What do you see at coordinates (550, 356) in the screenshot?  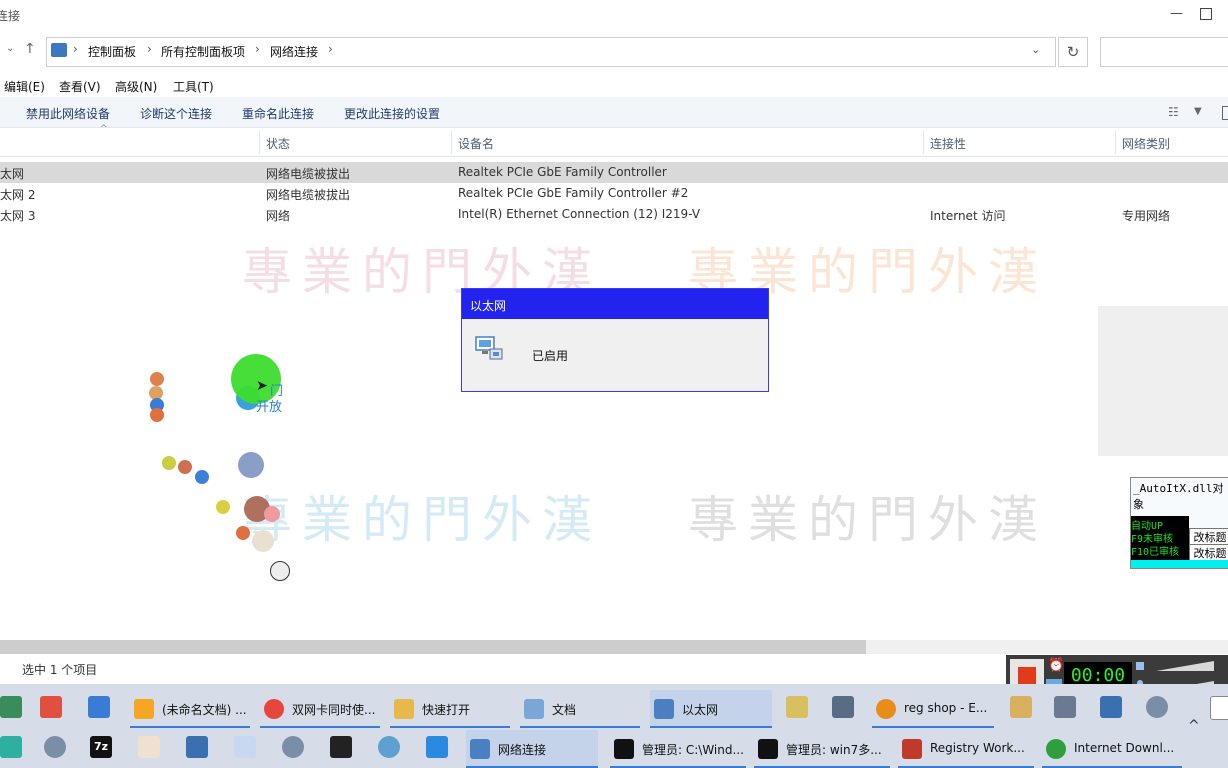 I see `popup-status: 已启用` at bounding box center [550, 356].